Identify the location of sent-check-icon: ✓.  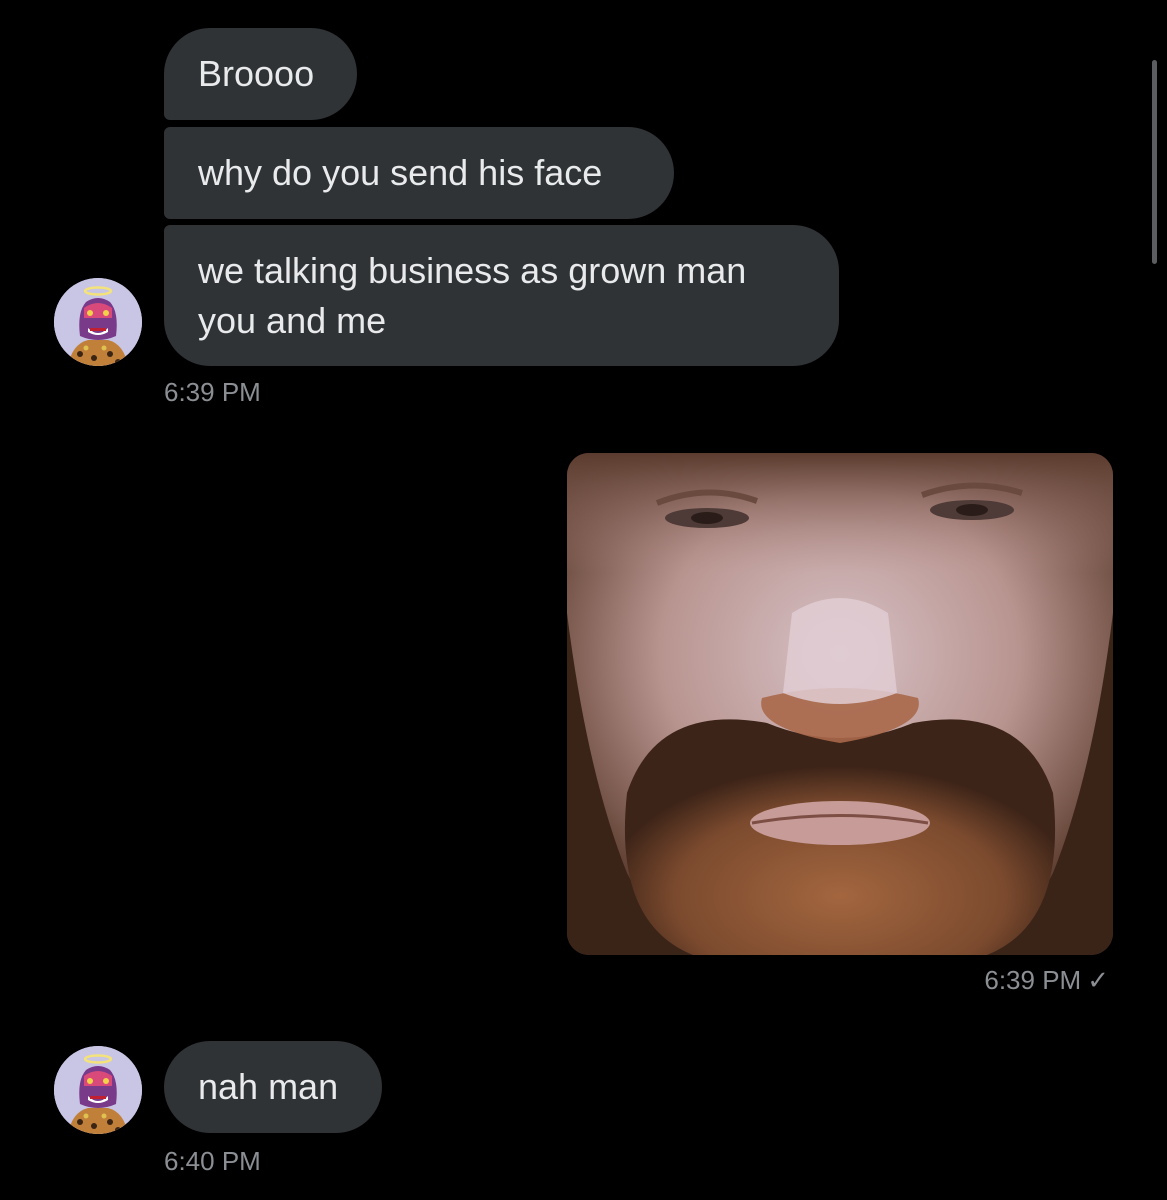
(1098, 980).